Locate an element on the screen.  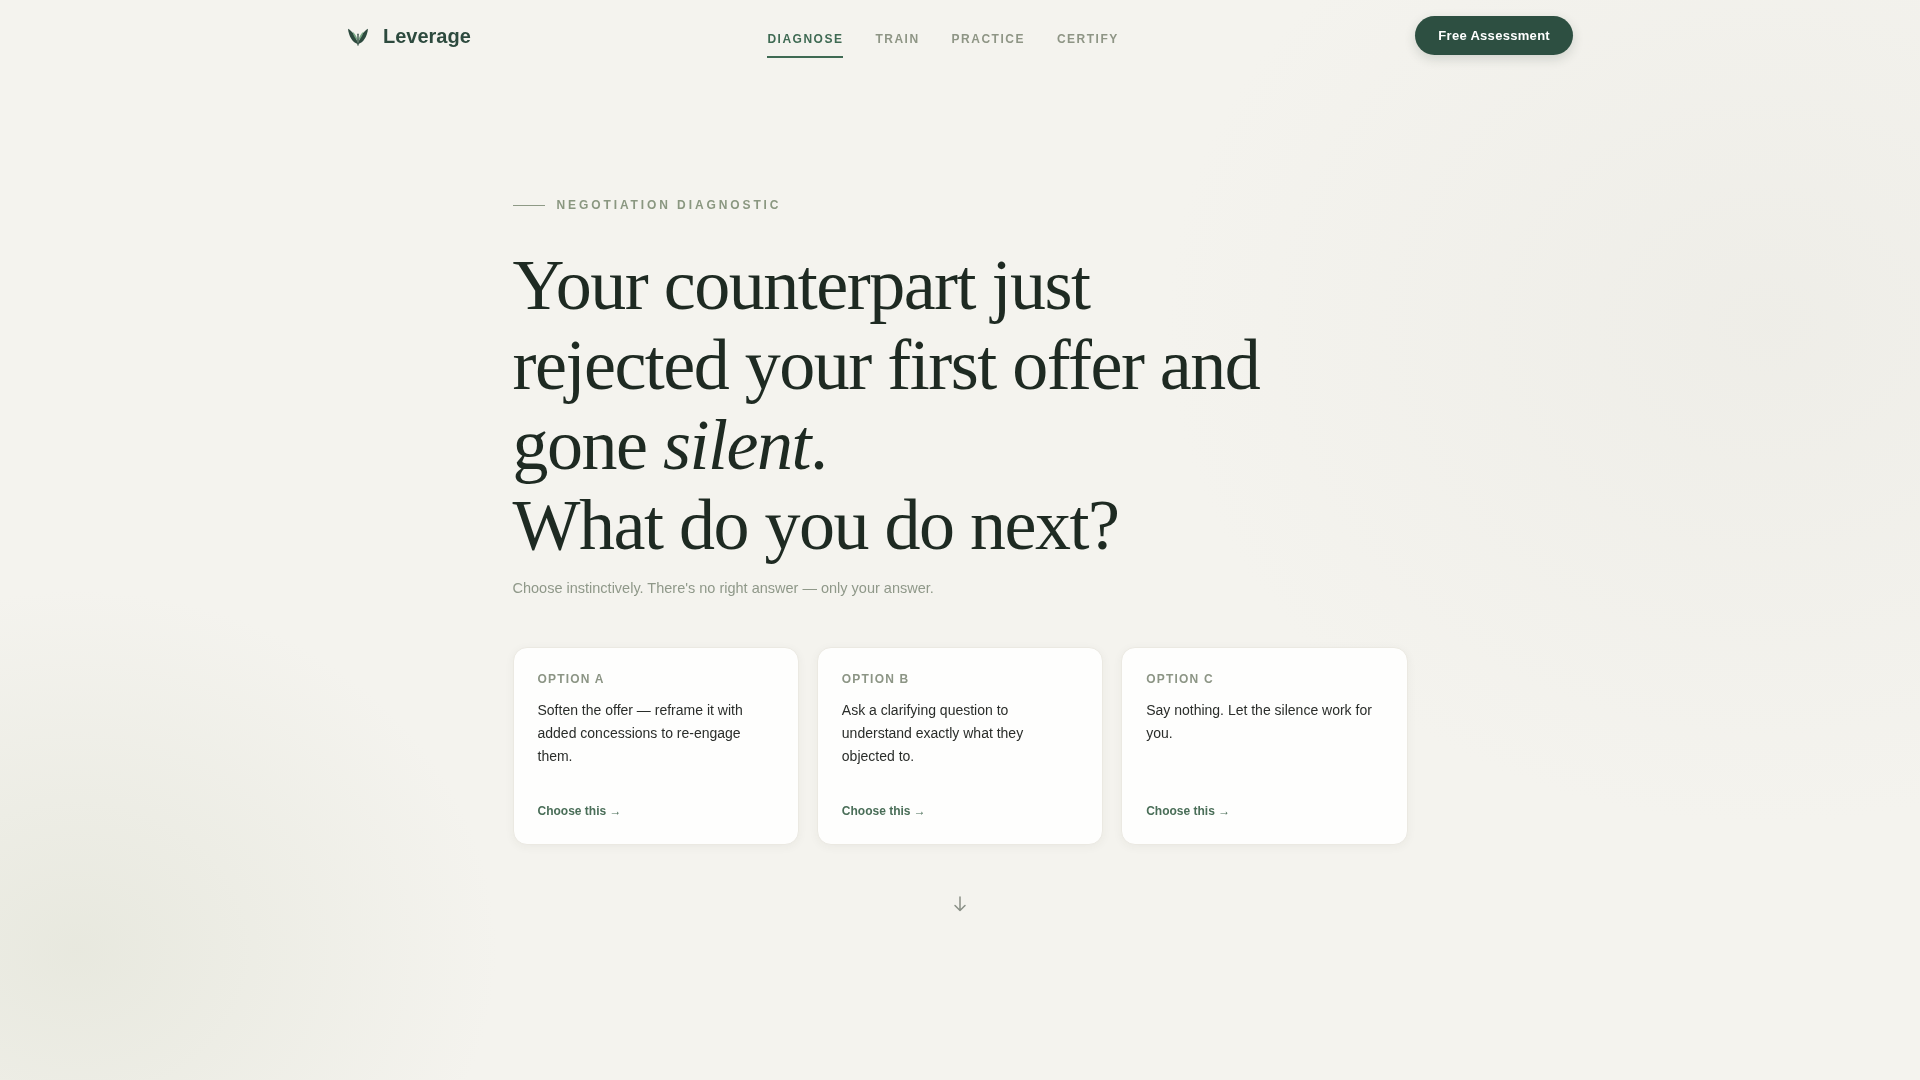
arrow-down-icon is located at coordinates (960, 904).